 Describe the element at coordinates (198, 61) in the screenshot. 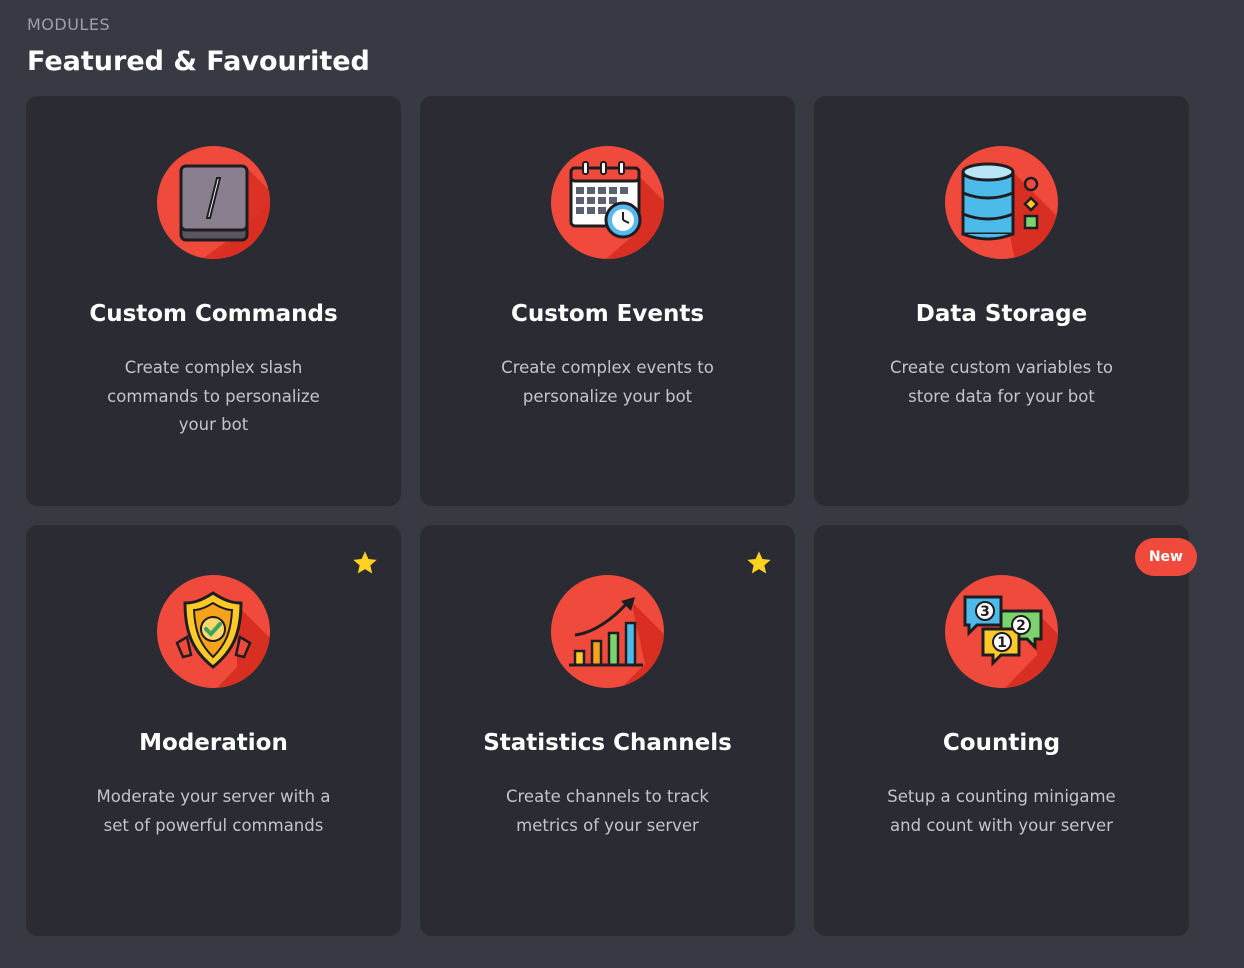

I see `section-title: Featured & Favourited` at that location.